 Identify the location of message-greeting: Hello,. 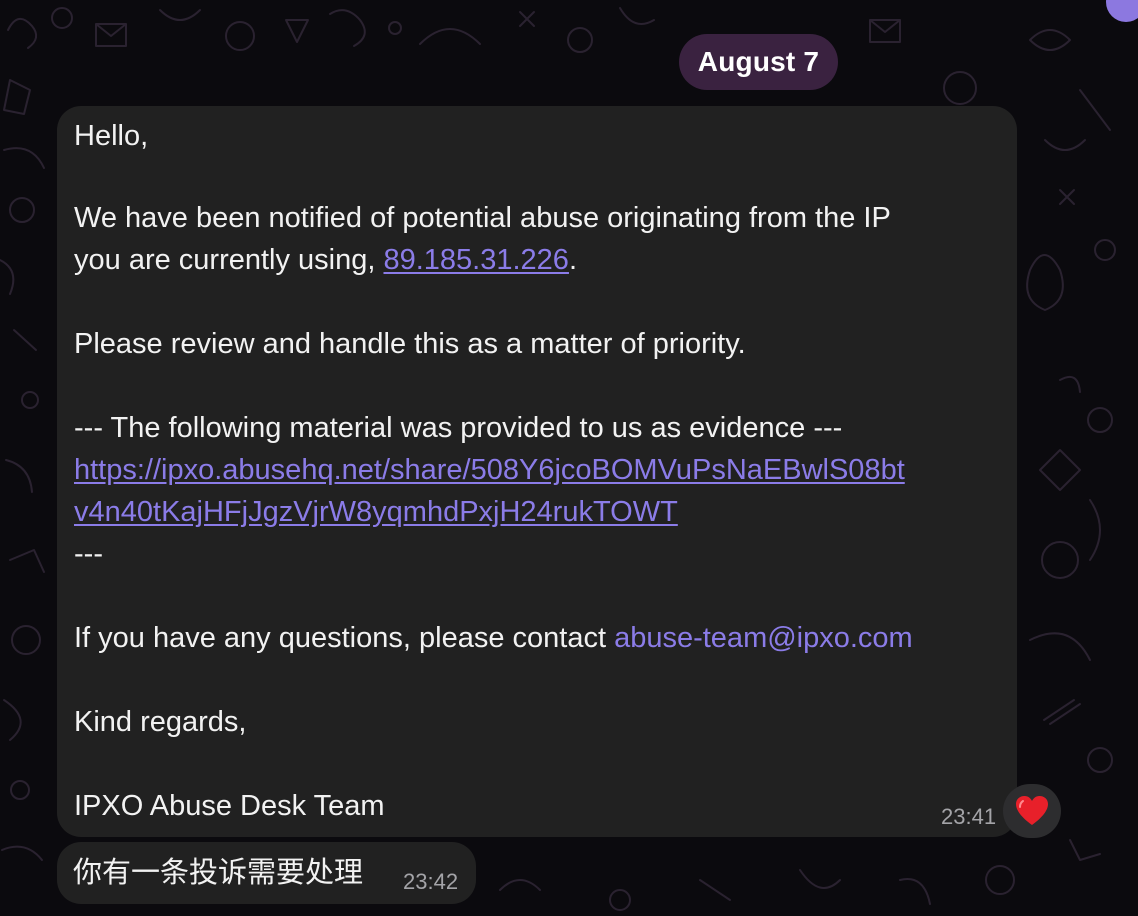
(111, 136).